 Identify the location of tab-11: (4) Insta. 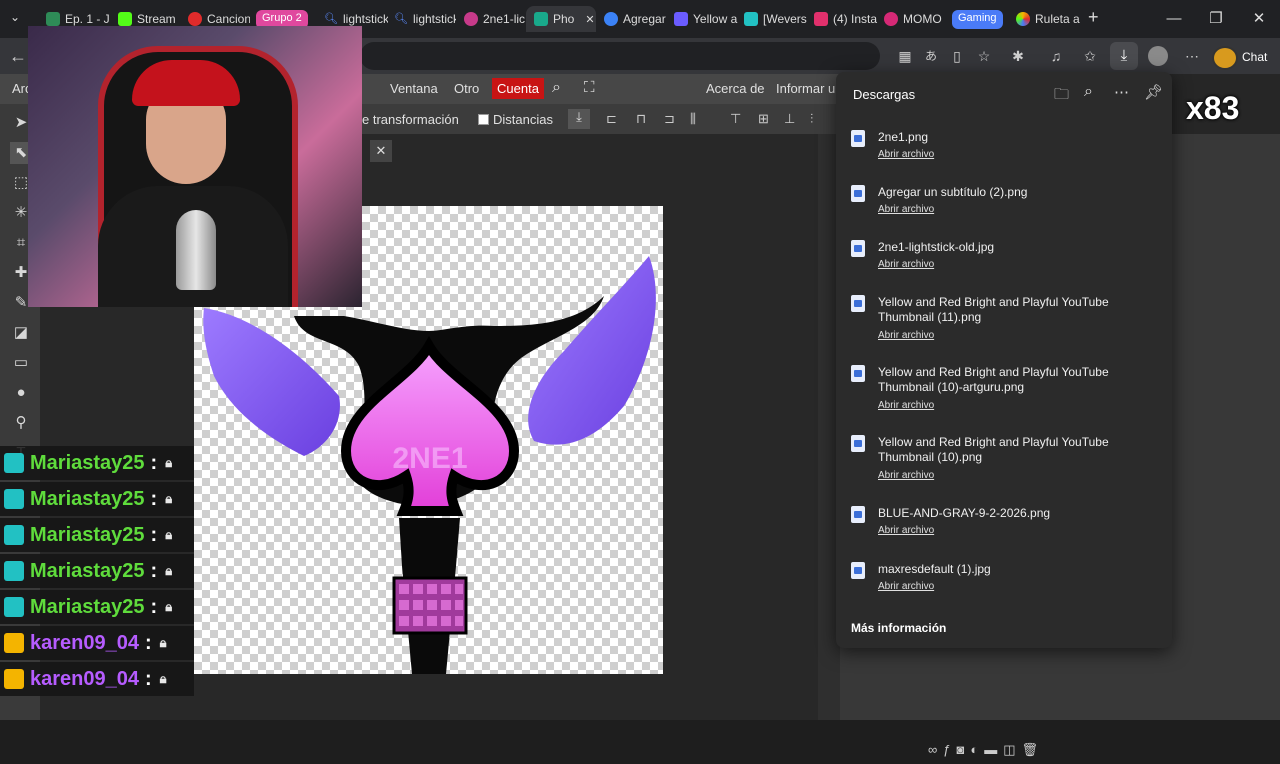
(842, 19).